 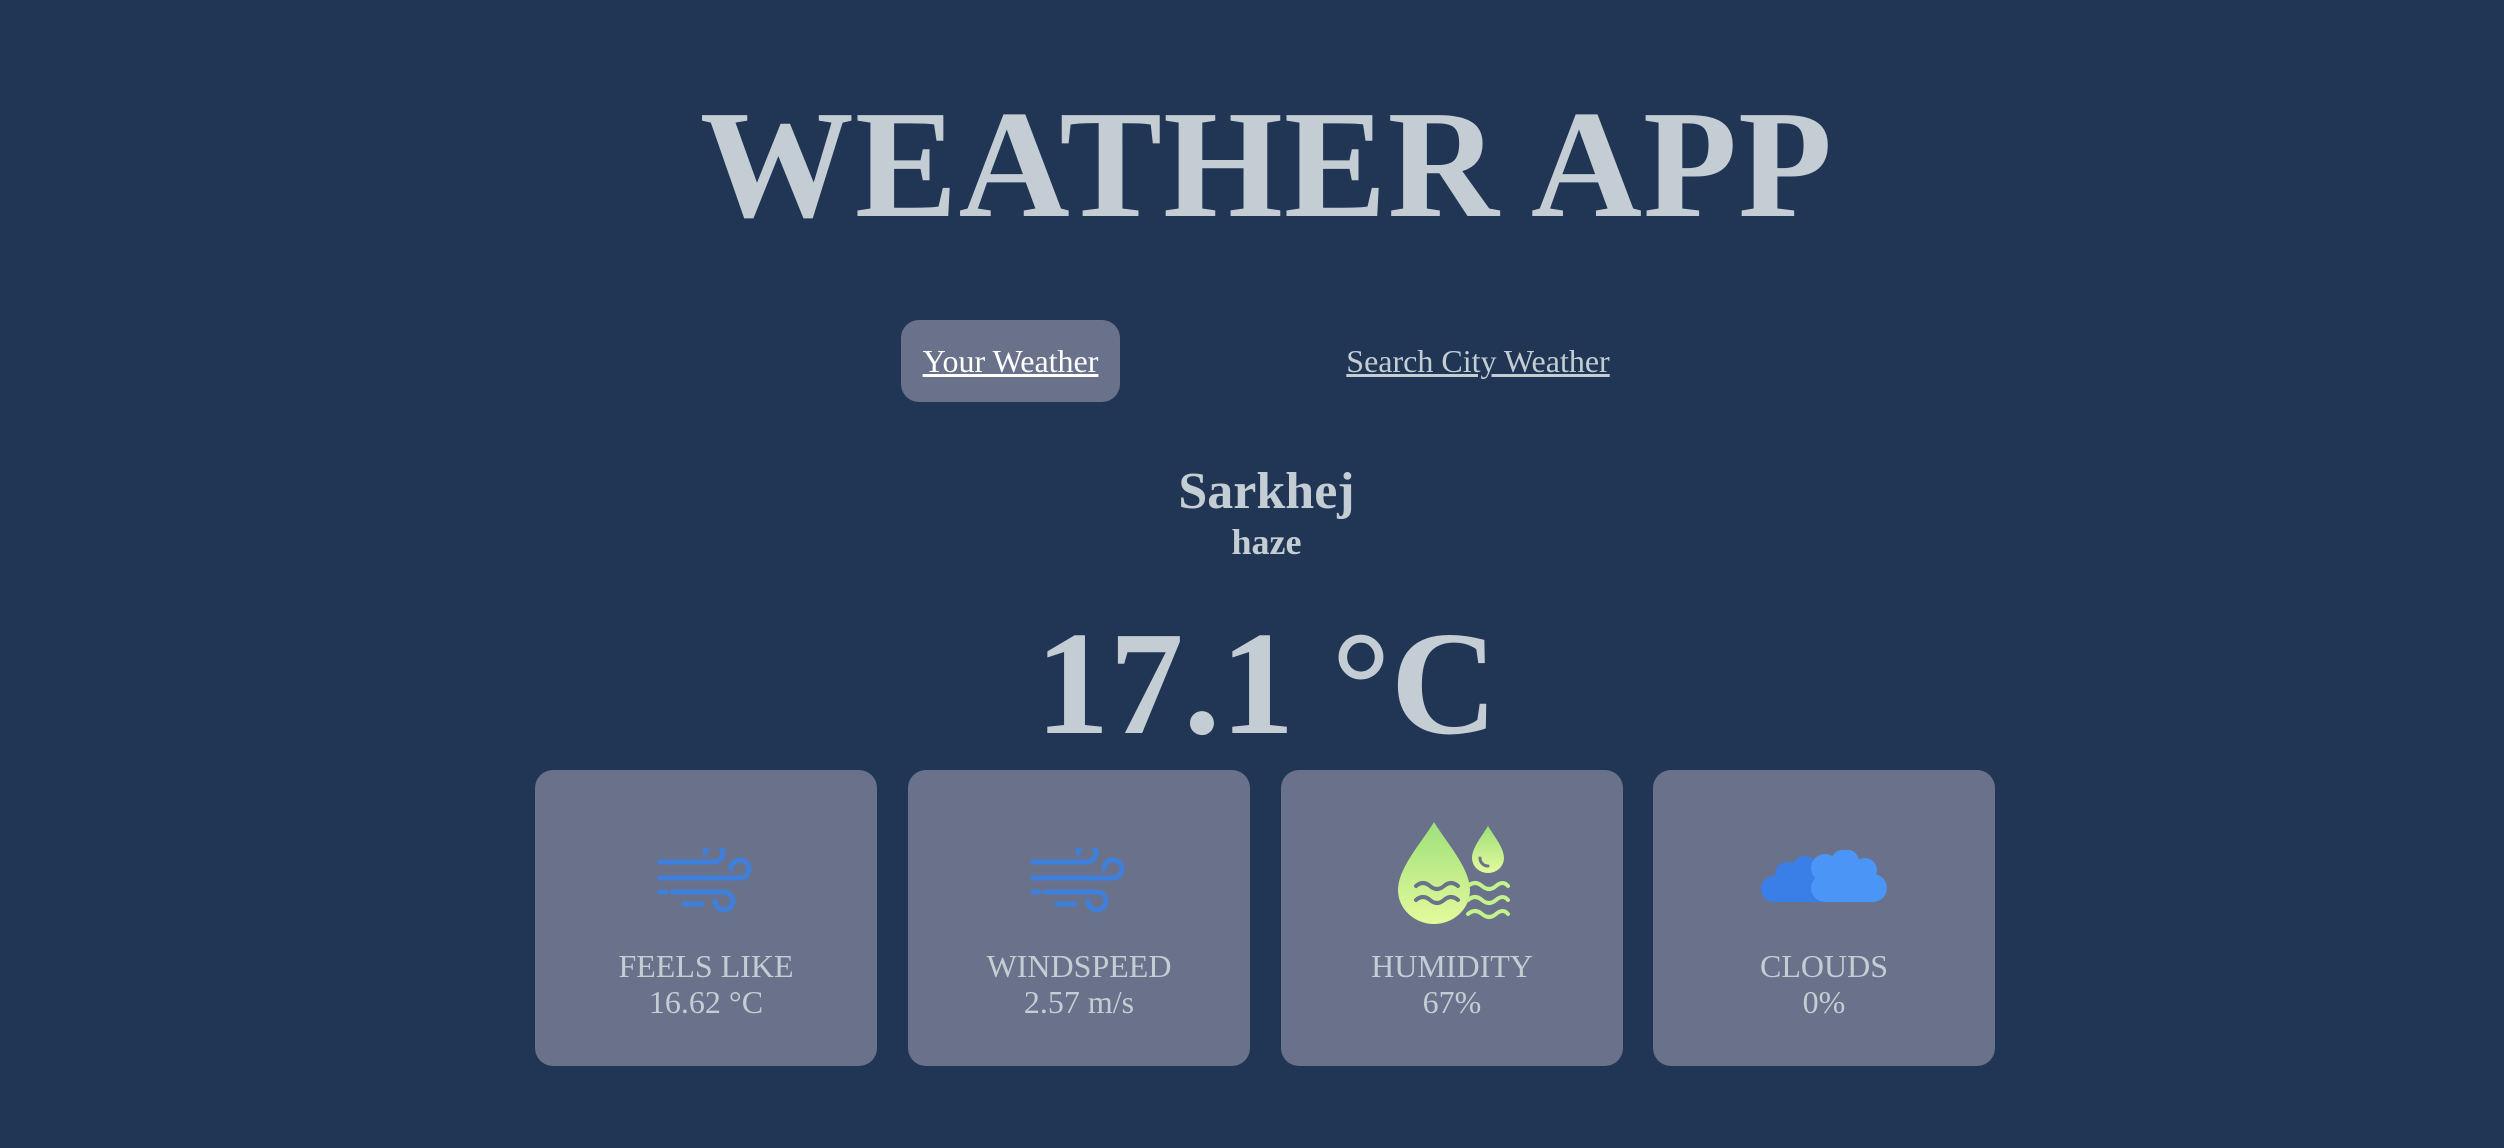 What do you see at coordinates (1823, 966) in the screenshot?
I see `clouds-label: CLOUDS` at bounding box center [1823, 966].